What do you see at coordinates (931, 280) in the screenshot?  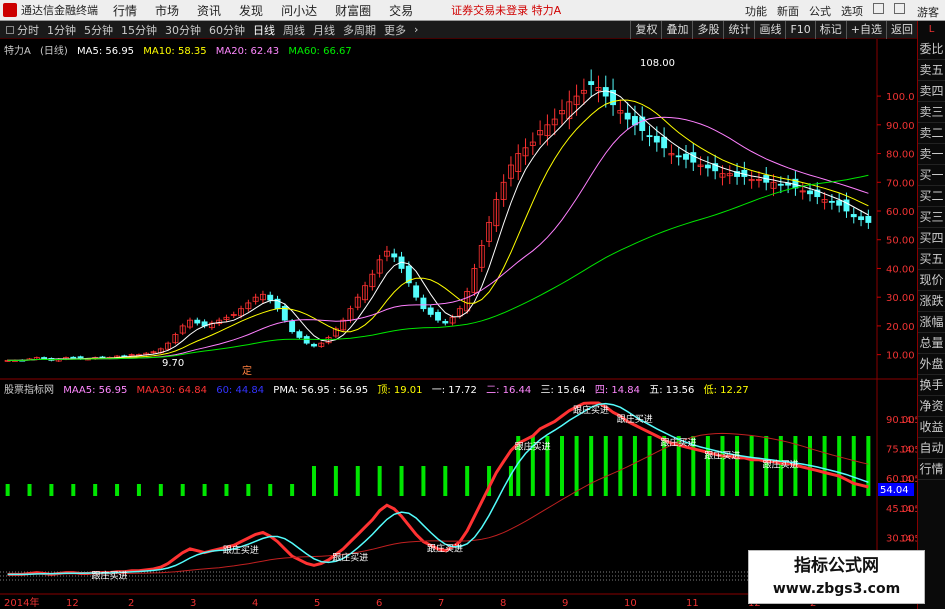 I see `sidebar-item: 现价` at bounding box center [931, 280].